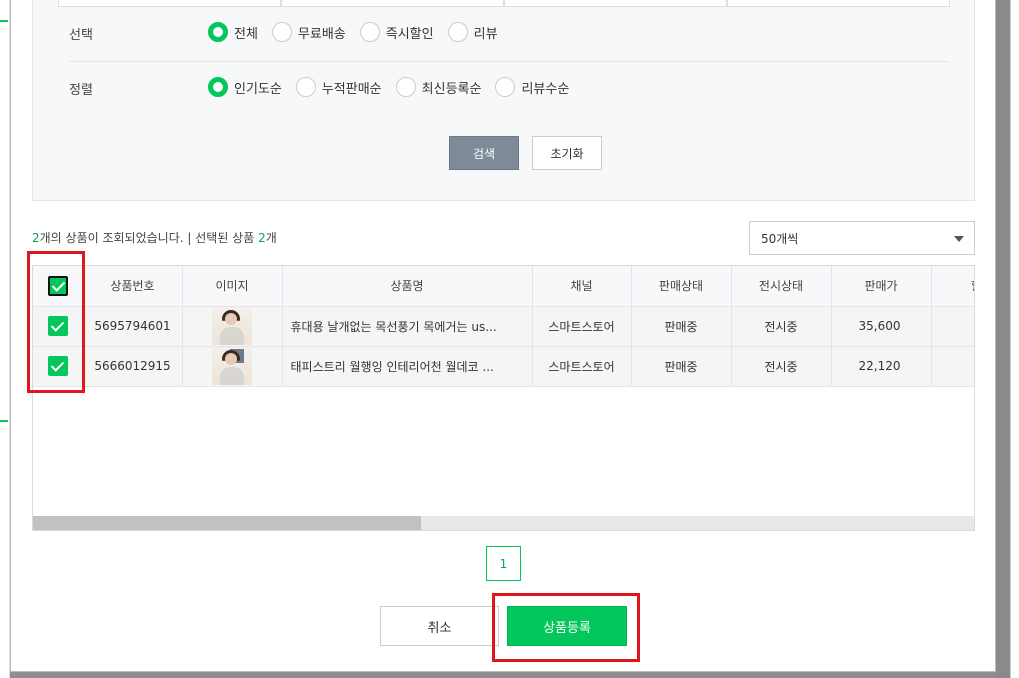 This screenshot has width=1019, height=678. Describe the element at coordinates (582, 286) in the screenshot. I see `col-channel: 채널` at that location.